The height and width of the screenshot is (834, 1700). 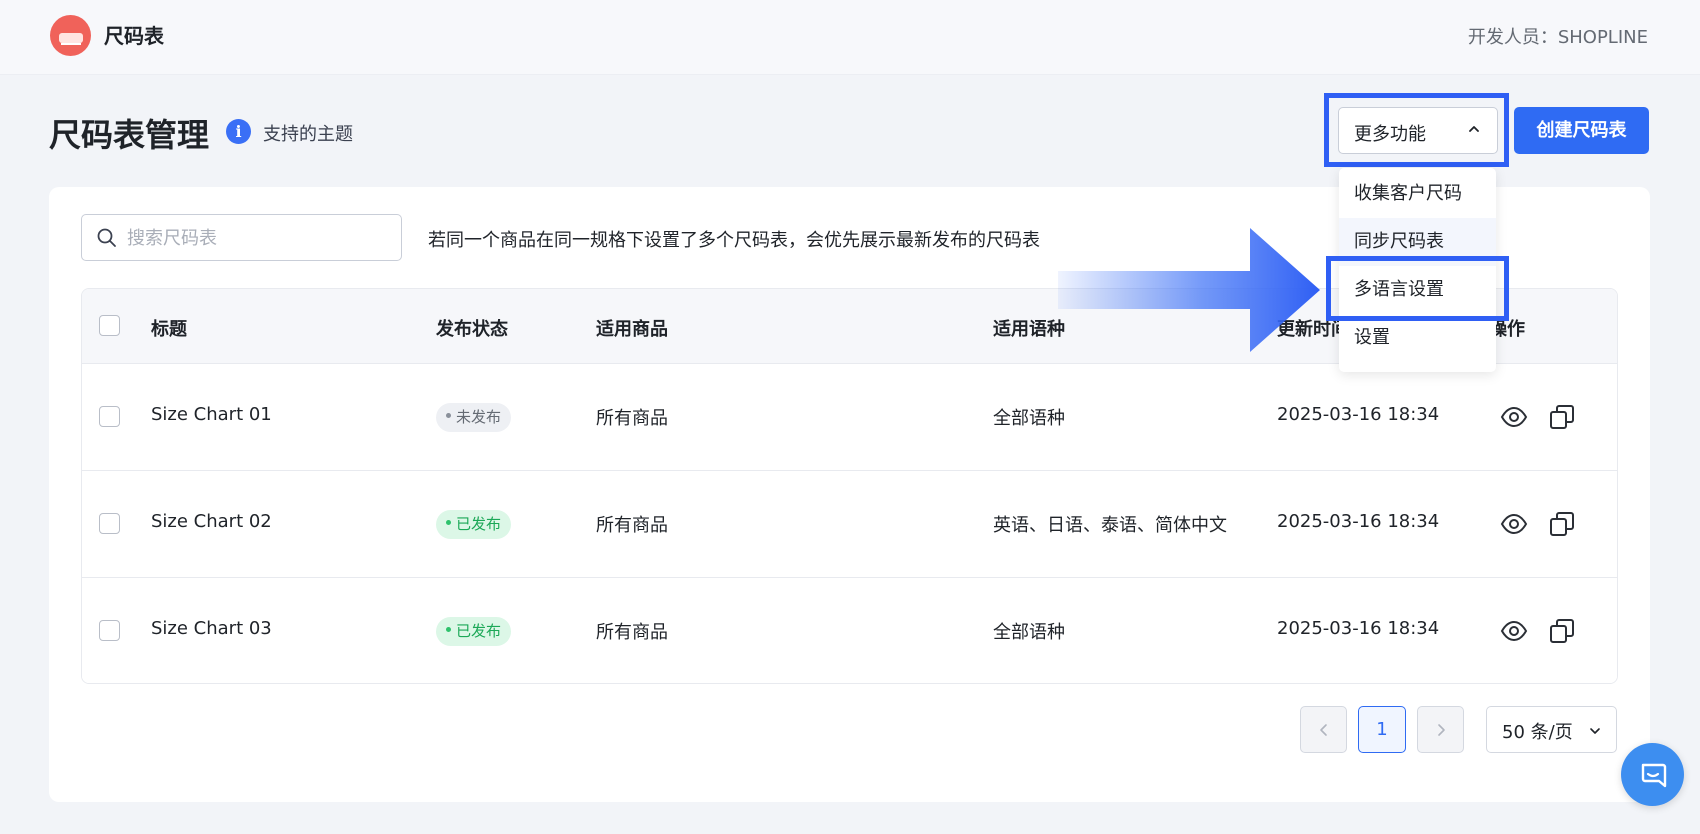 What do you see at coordinates (129, 135) in the screenshot?
I see `page-title: 尺码表管理` at bounding box center [129, 135].